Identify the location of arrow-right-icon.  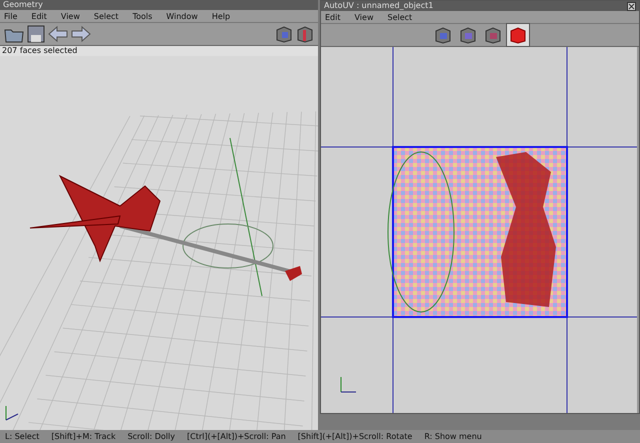
(81, 34).